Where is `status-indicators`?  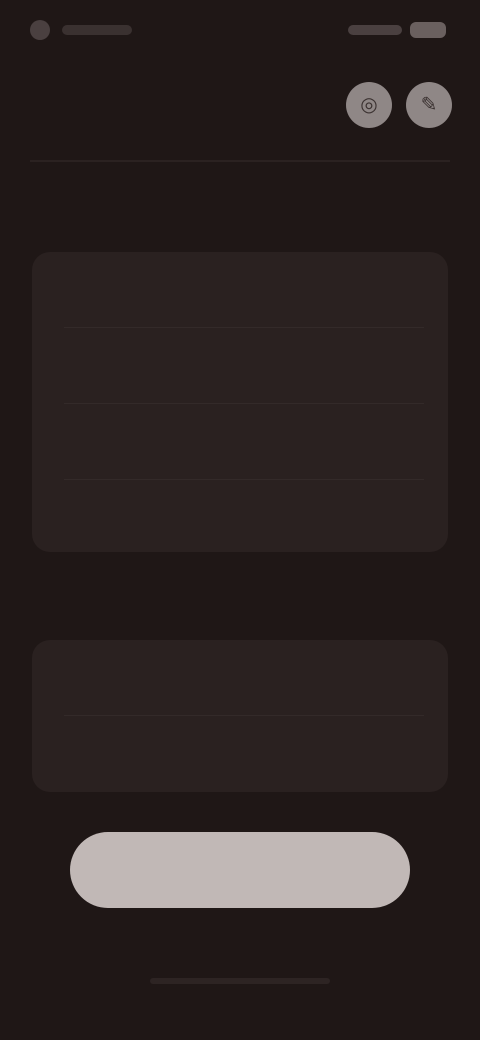 status-indicators is located at coordinates (375, 30).